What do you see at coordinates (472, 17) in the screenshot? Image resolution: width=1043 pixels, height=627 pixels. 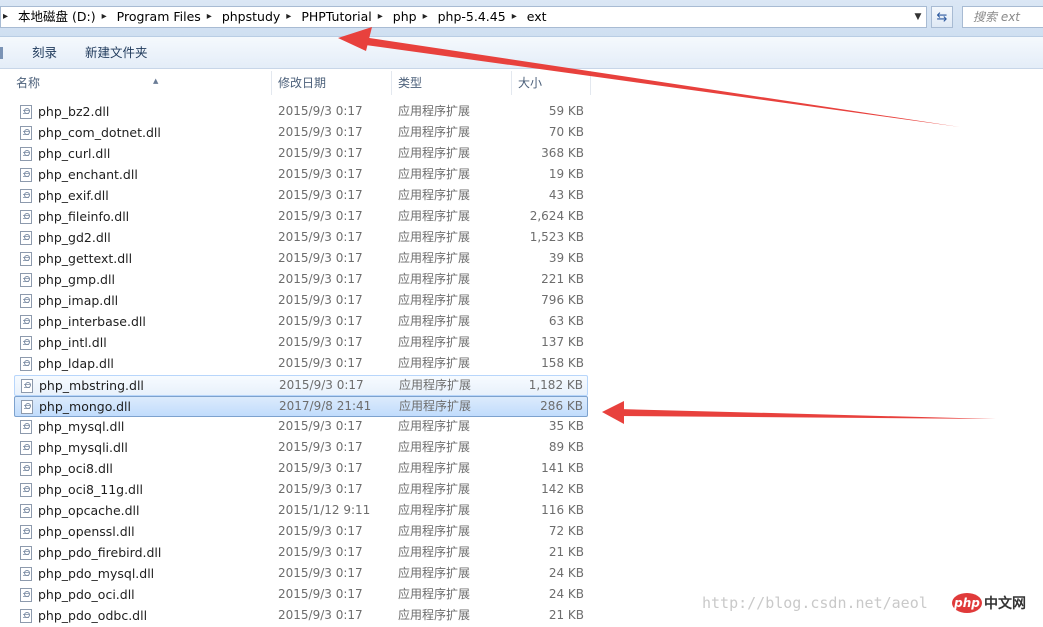 I see `breadcrumb-item: php-5.4.45` at bounding box center [472, 17].